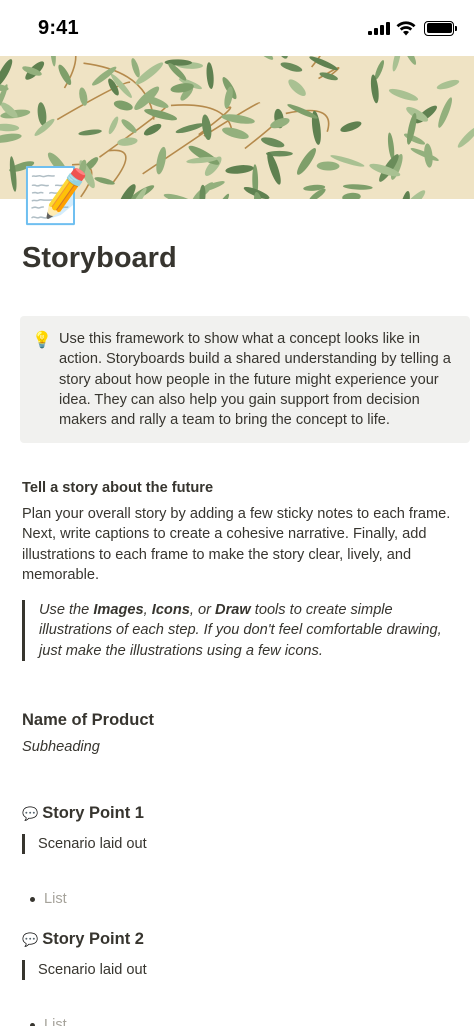  I want to click on list-item-placeholder-2: List, so click(48, 1021).